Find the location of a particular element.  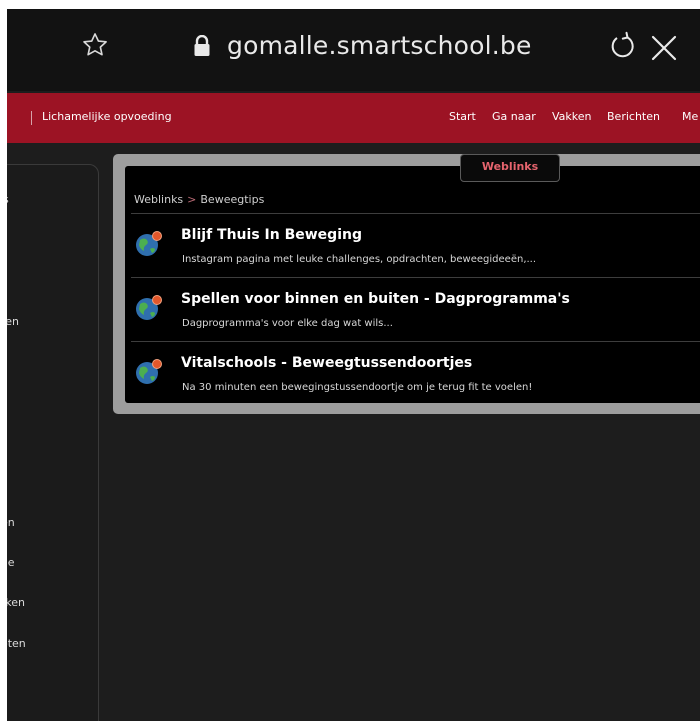

sidebar-item: ws is located at coordinates (8, 199).